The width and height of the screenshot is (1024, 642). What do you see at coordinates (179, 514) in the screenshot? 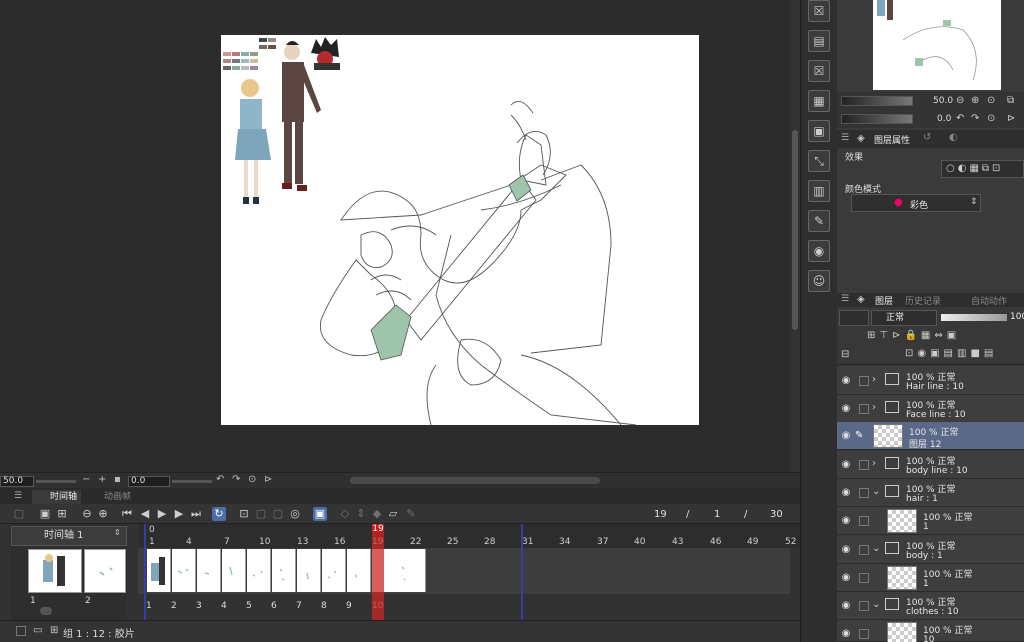
I see `next-frame-icon: ▶` at bounding box center [179, 514].